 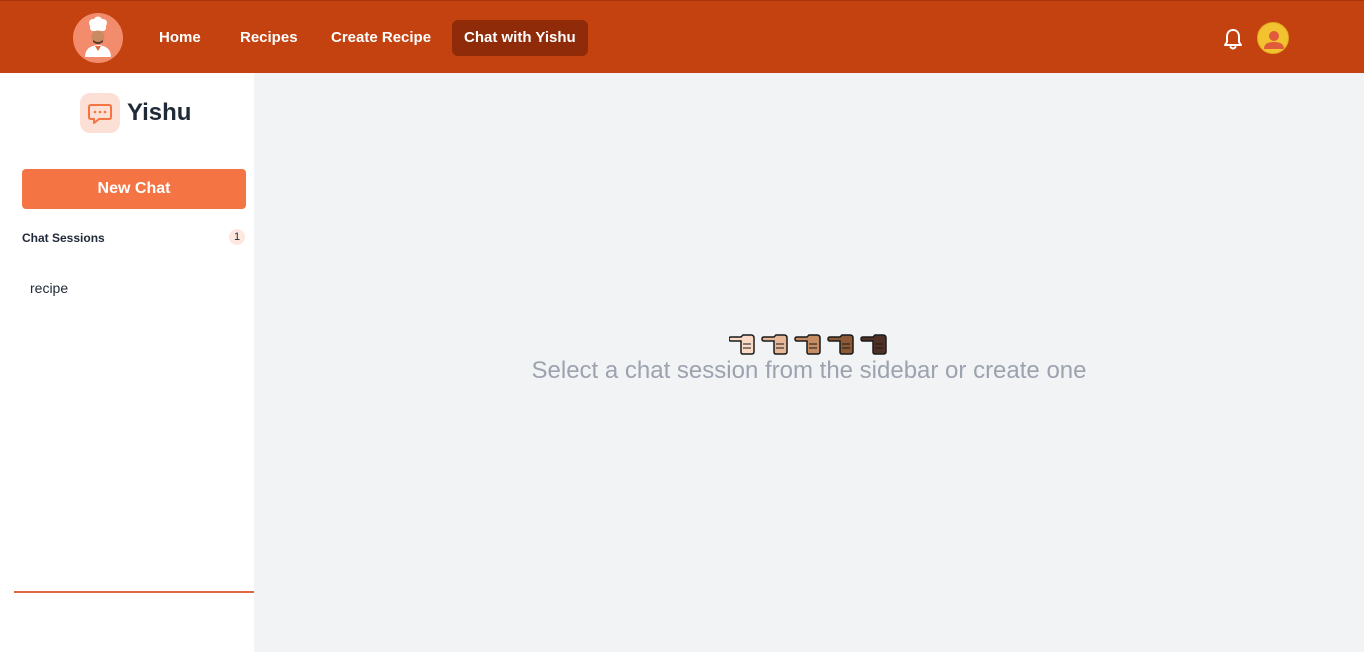 I want to click on nav-recipes-link: Recipes, so click(x=269, y=38).